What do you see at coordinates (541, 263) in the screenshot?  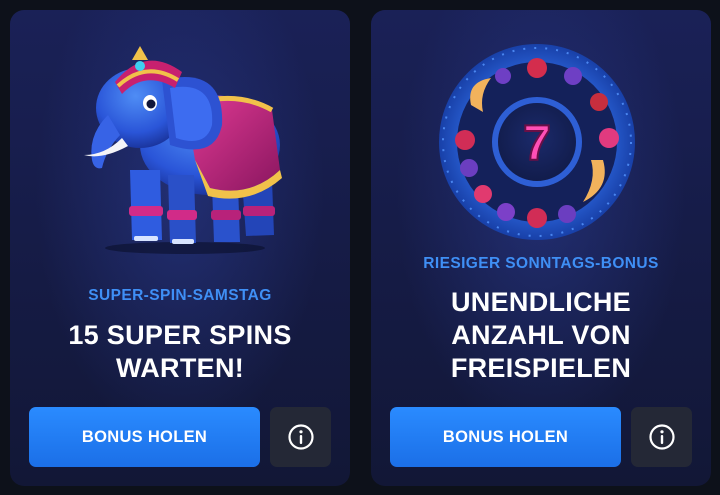 I see `promo-subtitle: RIESIGER SONNTAGS-BONUS` at bounding box center [541, 263].